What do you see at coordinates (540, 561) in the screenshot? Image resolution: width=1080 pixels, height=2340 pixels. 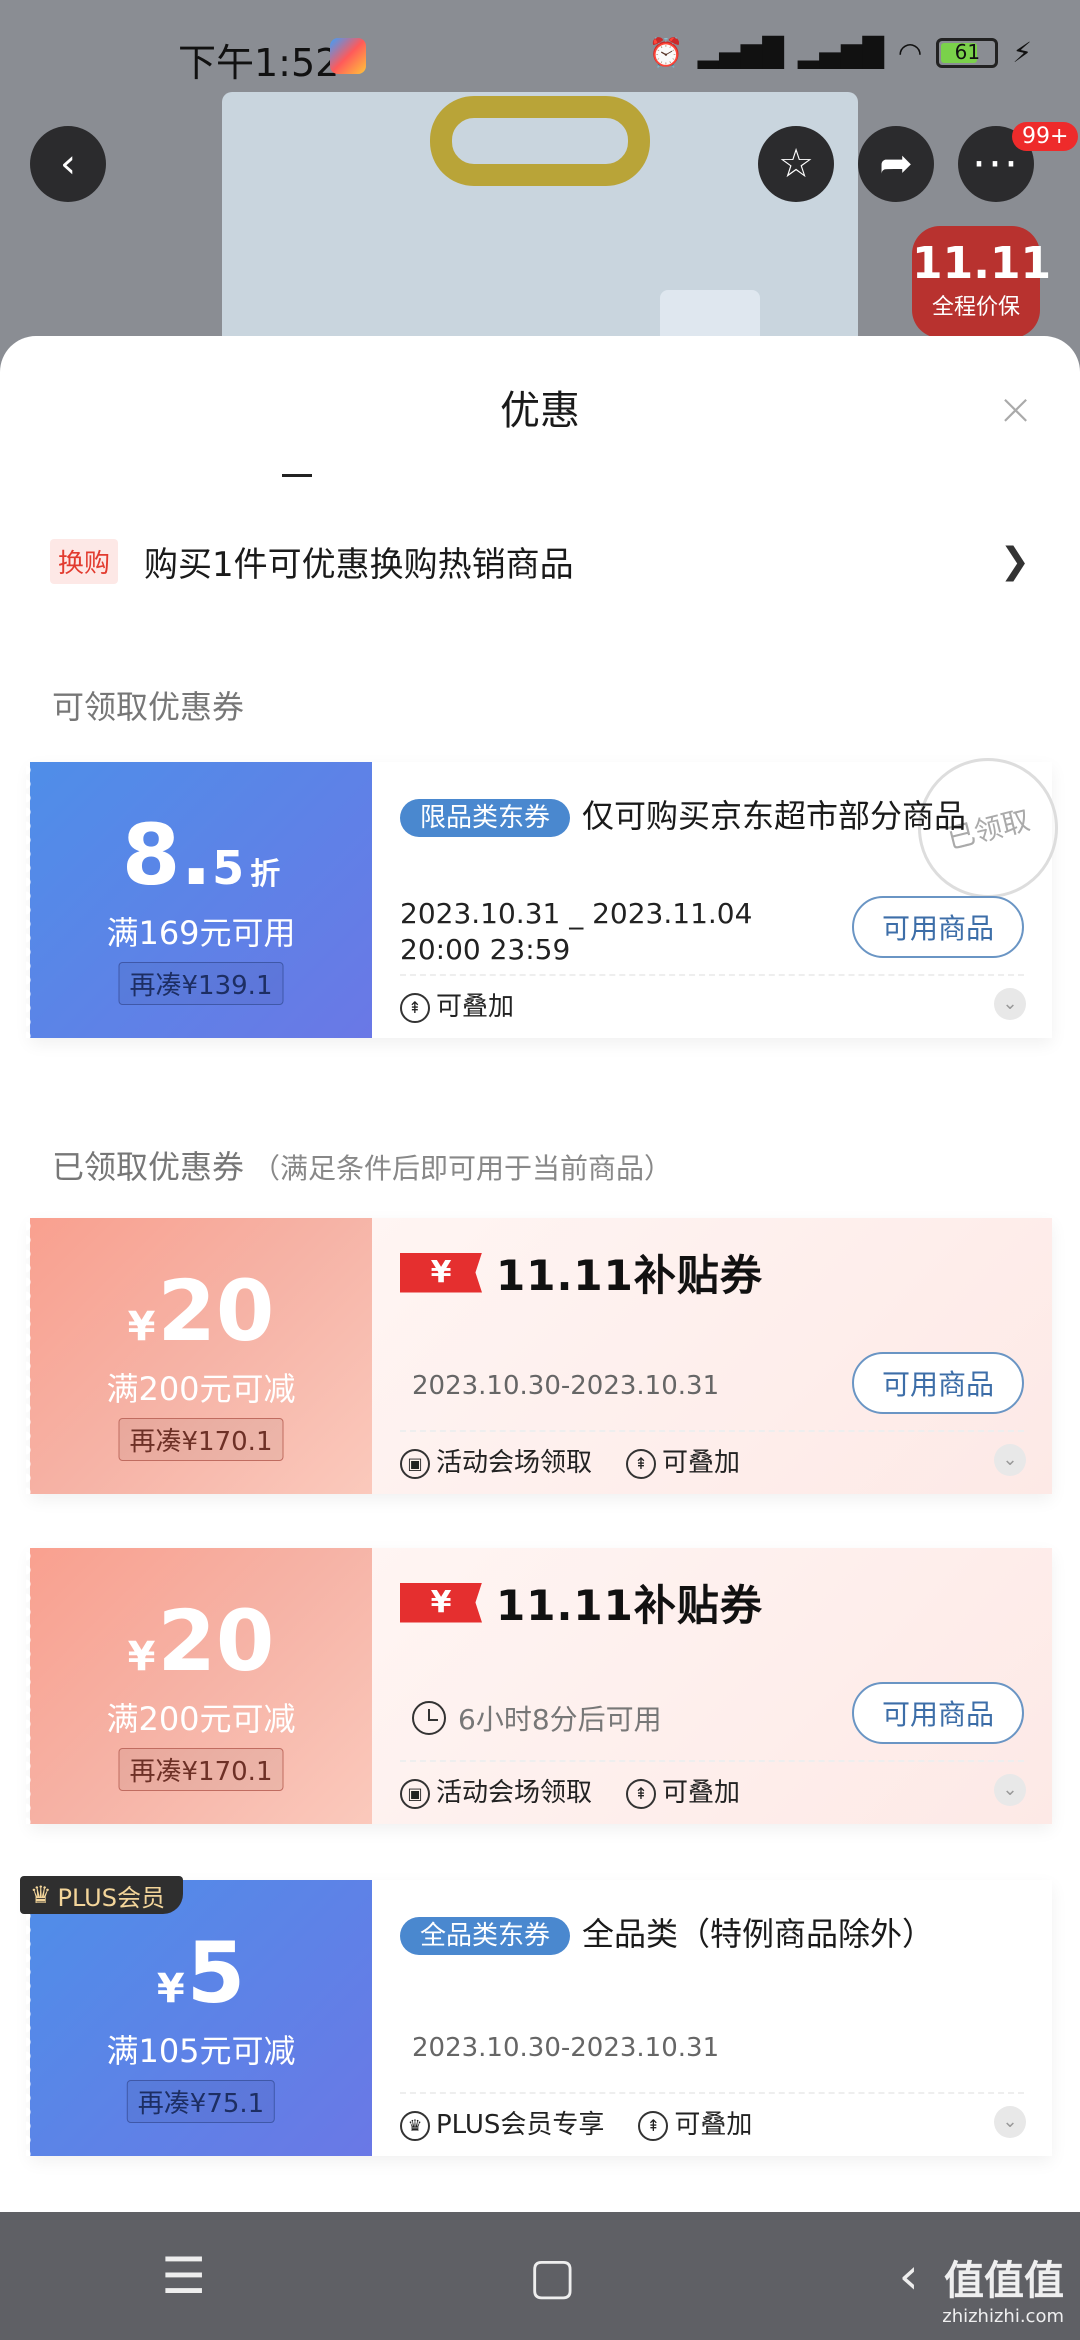 I see `swap-offer-row: 换购 购买1件可优惠换购热销商品 ❯` at bounding box center [540, 561].